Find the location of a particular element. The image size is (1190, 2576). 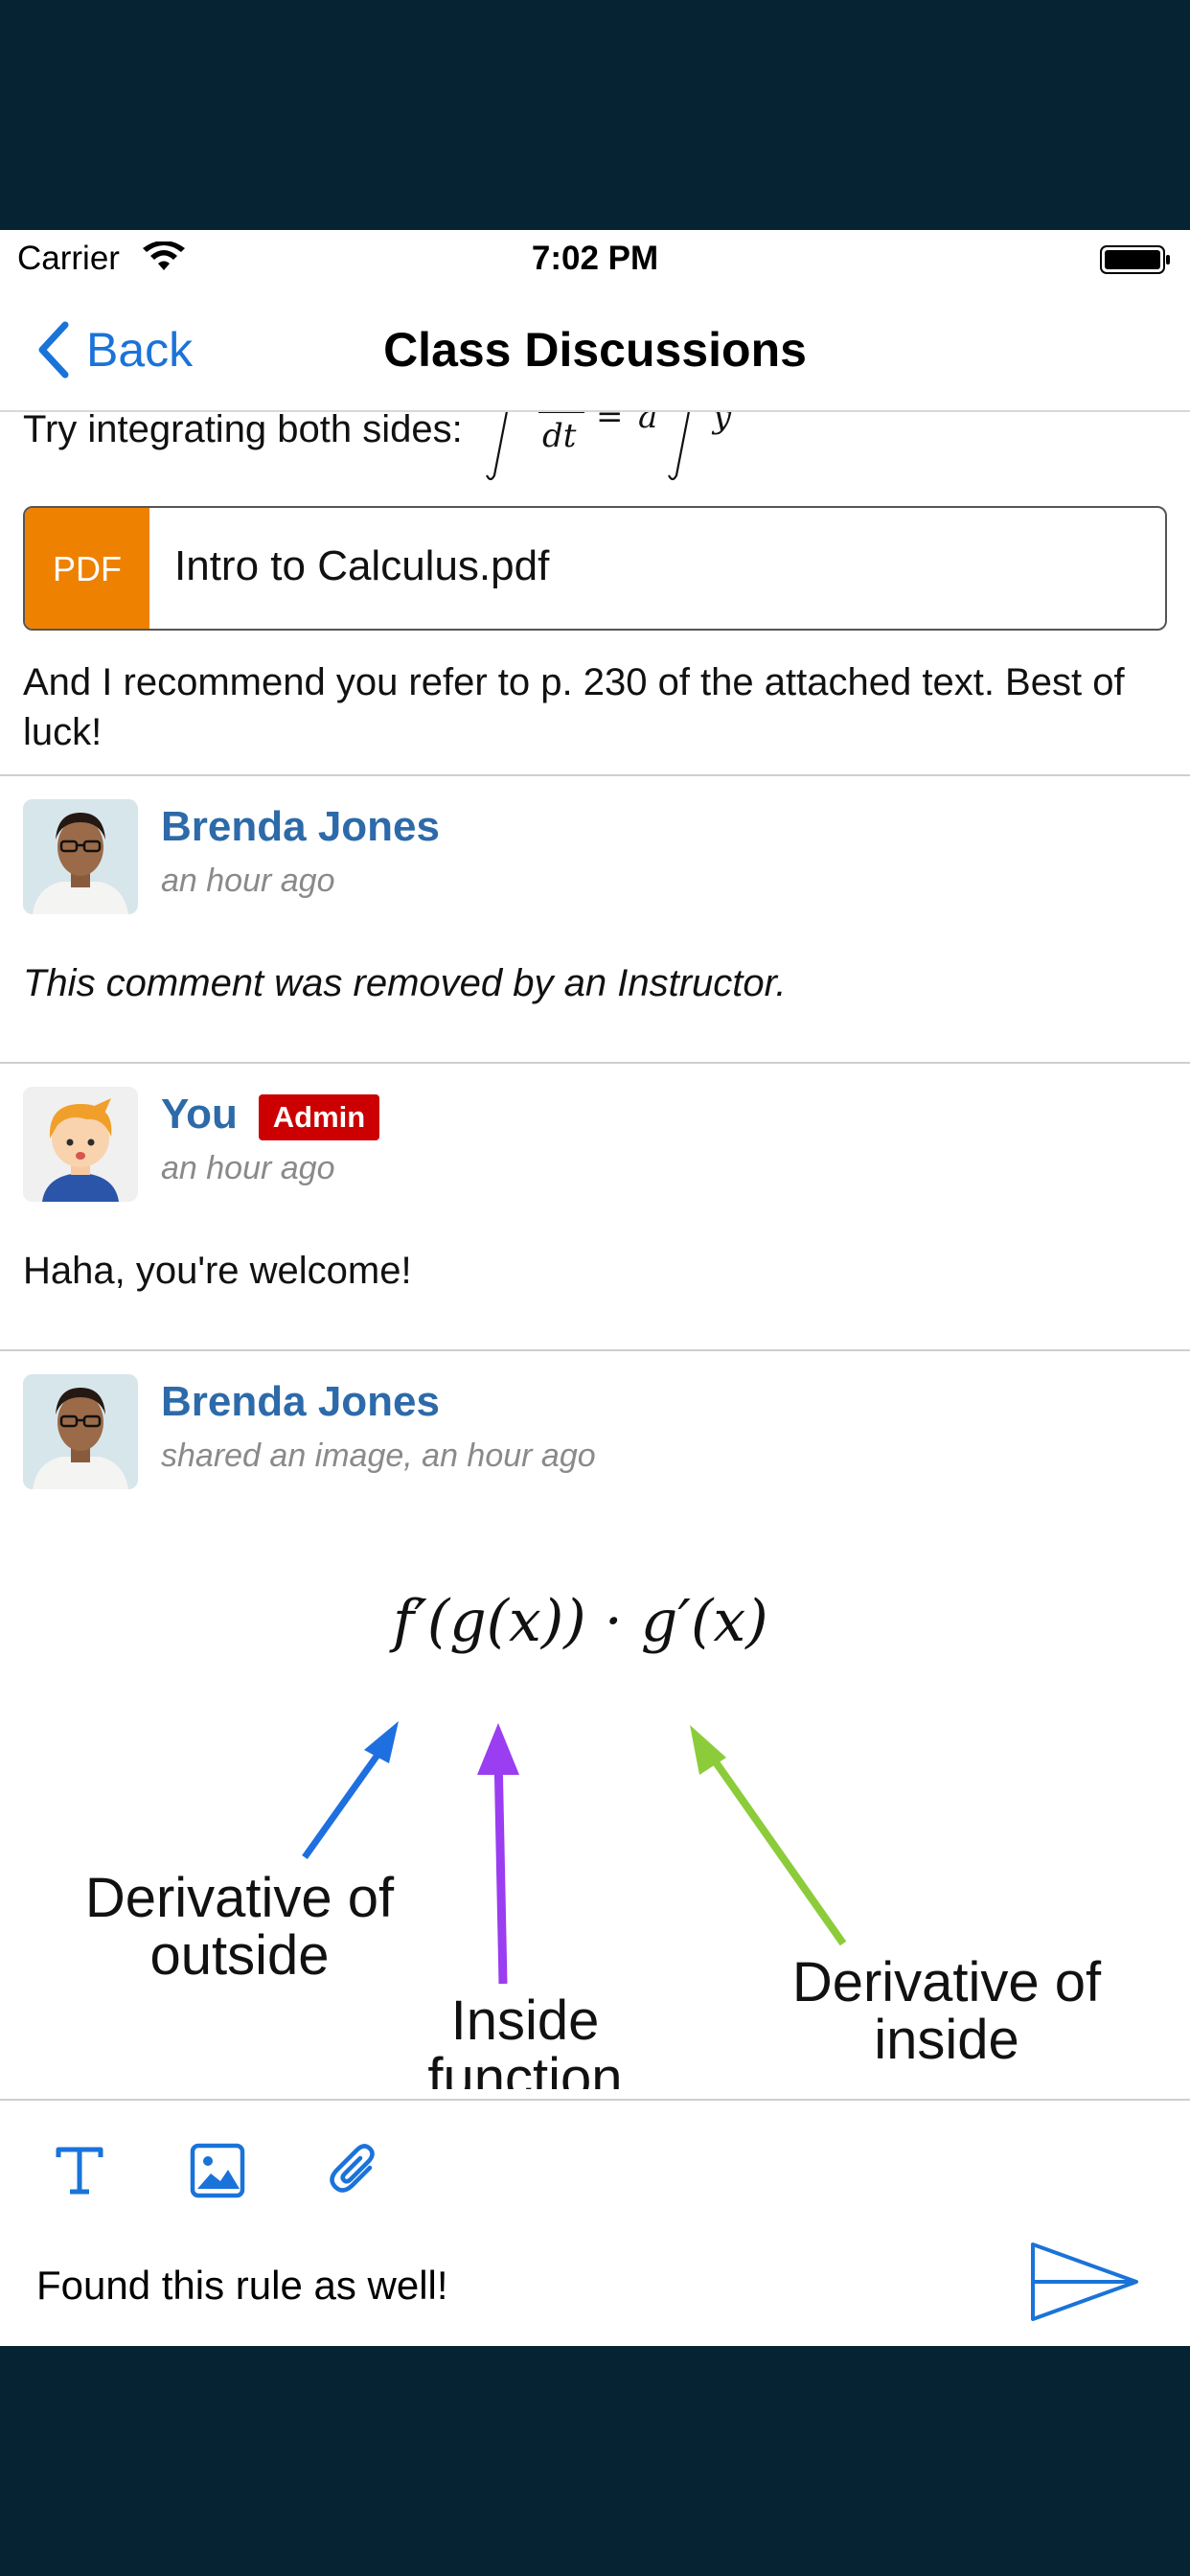

svg-text: y is located at coordinates (722, 424).